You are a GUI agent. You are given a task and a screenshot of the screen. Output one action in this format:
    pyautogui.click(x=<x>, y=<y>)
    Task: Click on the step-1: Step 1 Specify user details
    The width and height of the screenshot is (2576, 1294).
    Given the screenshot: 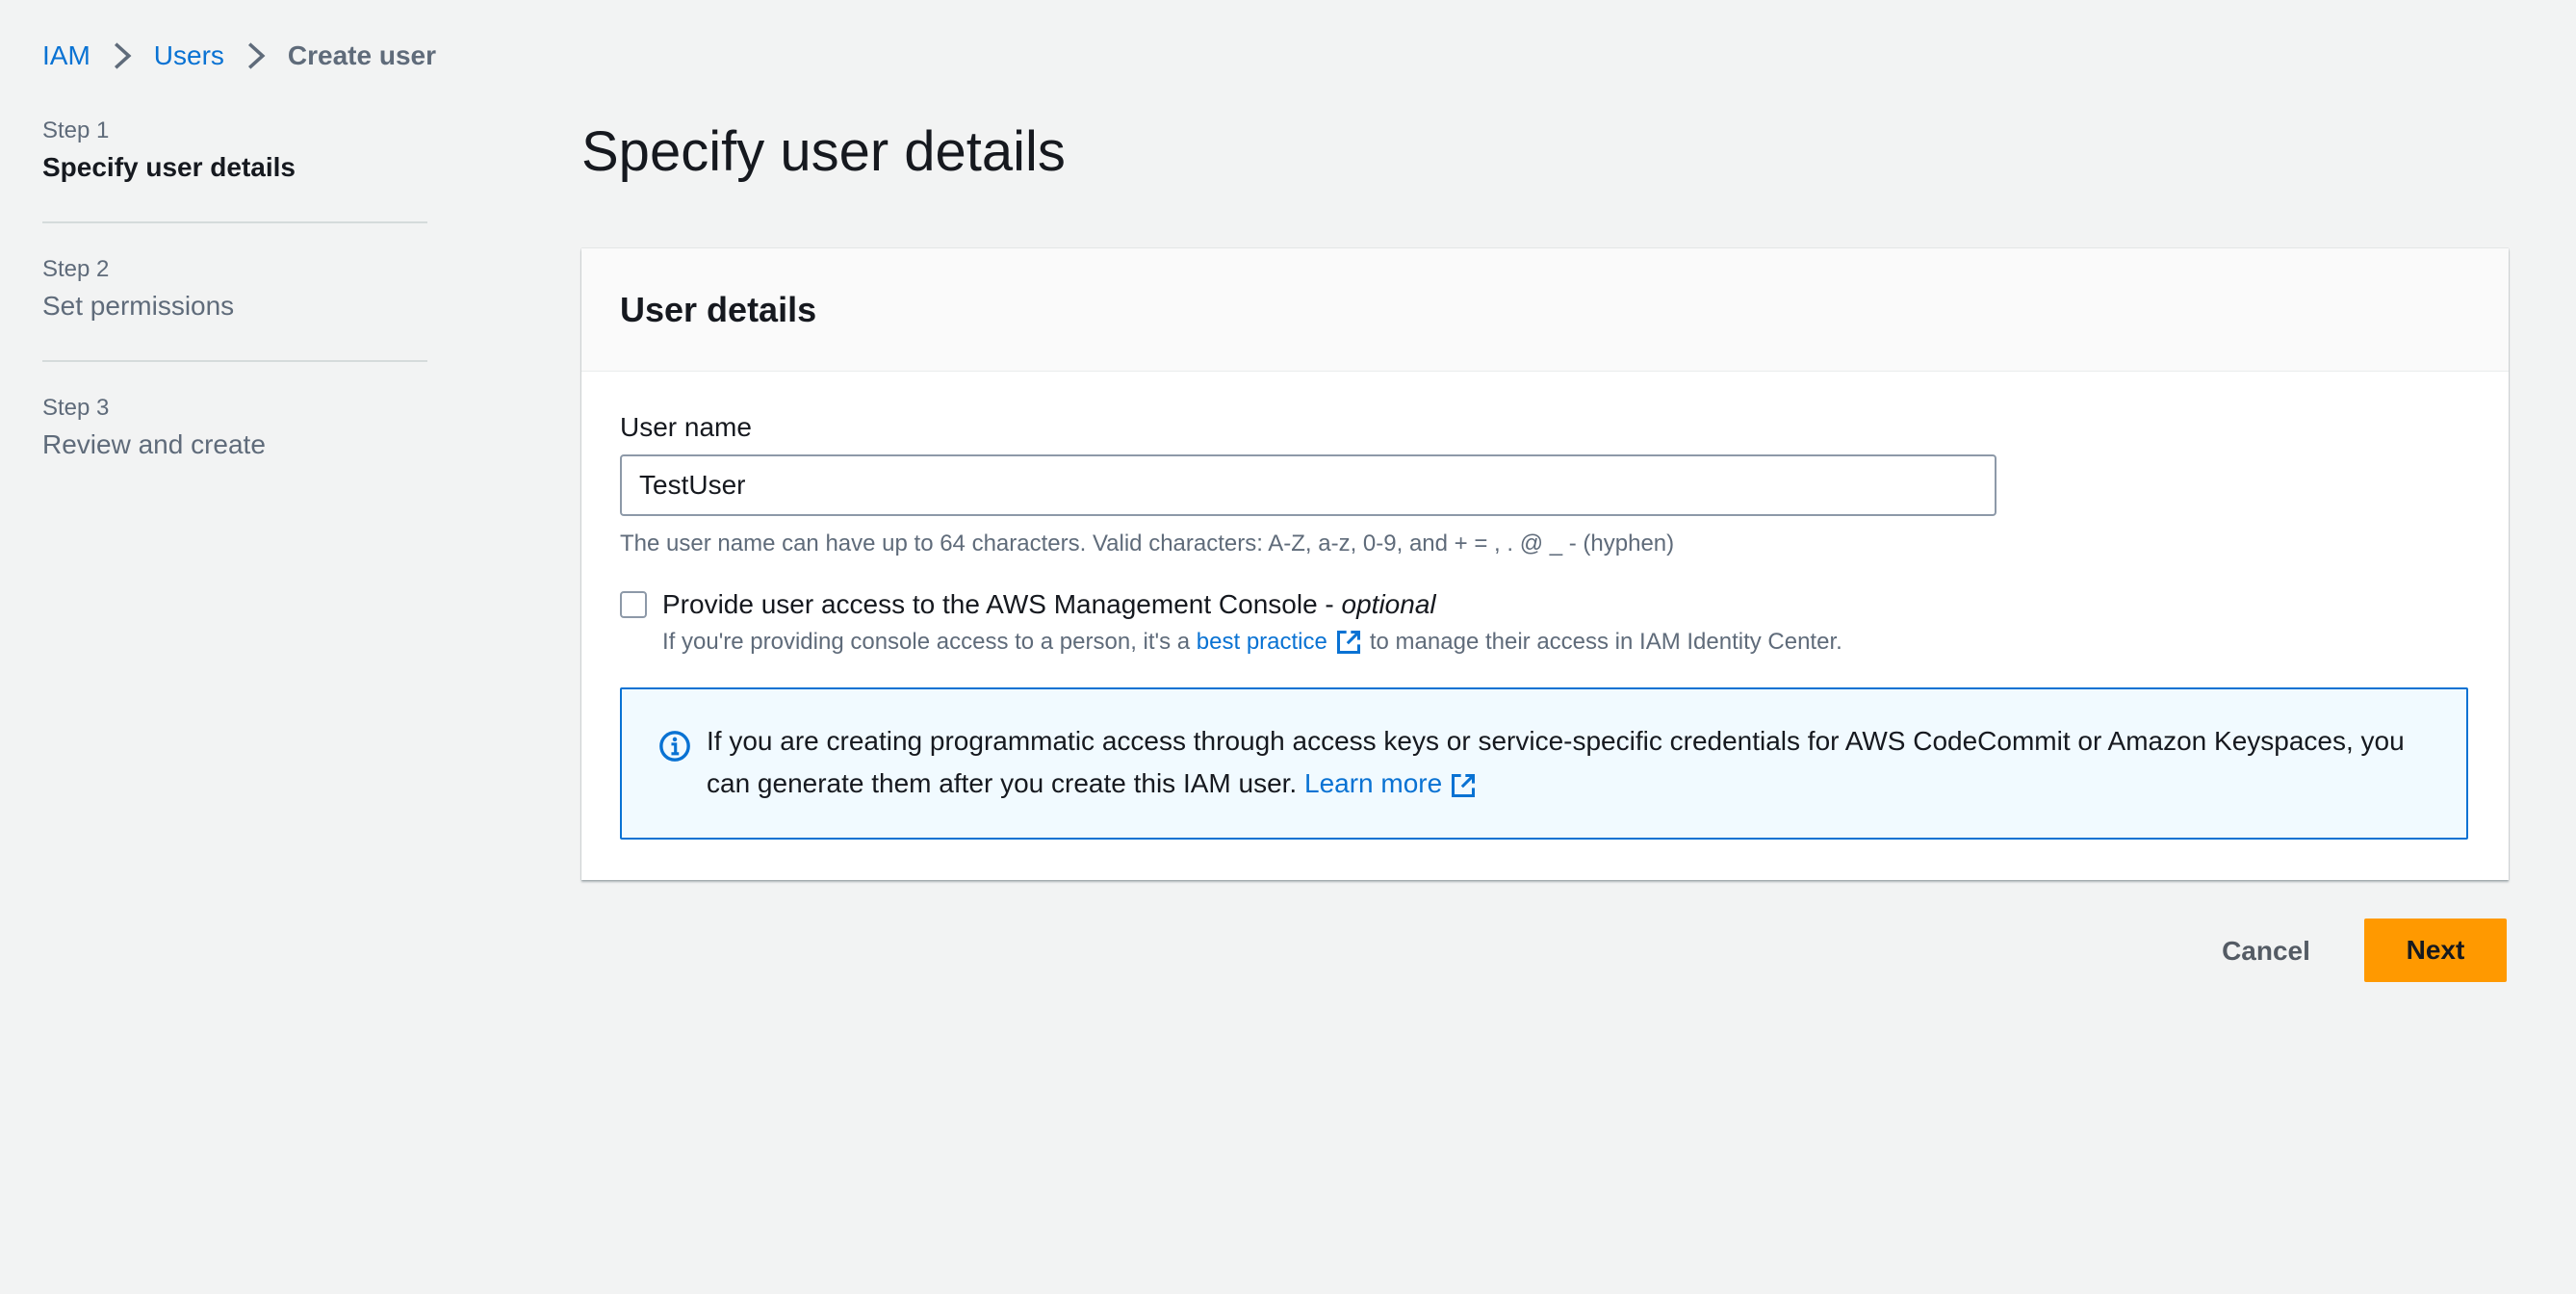 What is the action you would take?
    pyautogui.click(x=234, y=167)
    